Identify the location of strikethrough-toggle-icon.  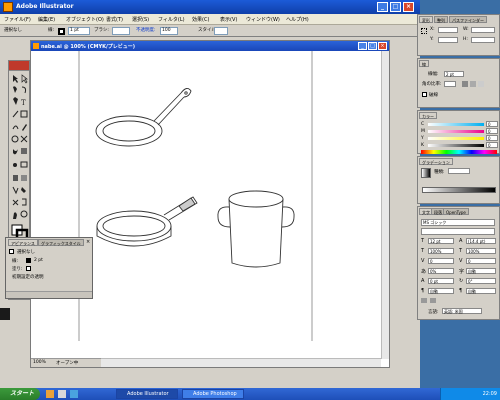
(433, 300).